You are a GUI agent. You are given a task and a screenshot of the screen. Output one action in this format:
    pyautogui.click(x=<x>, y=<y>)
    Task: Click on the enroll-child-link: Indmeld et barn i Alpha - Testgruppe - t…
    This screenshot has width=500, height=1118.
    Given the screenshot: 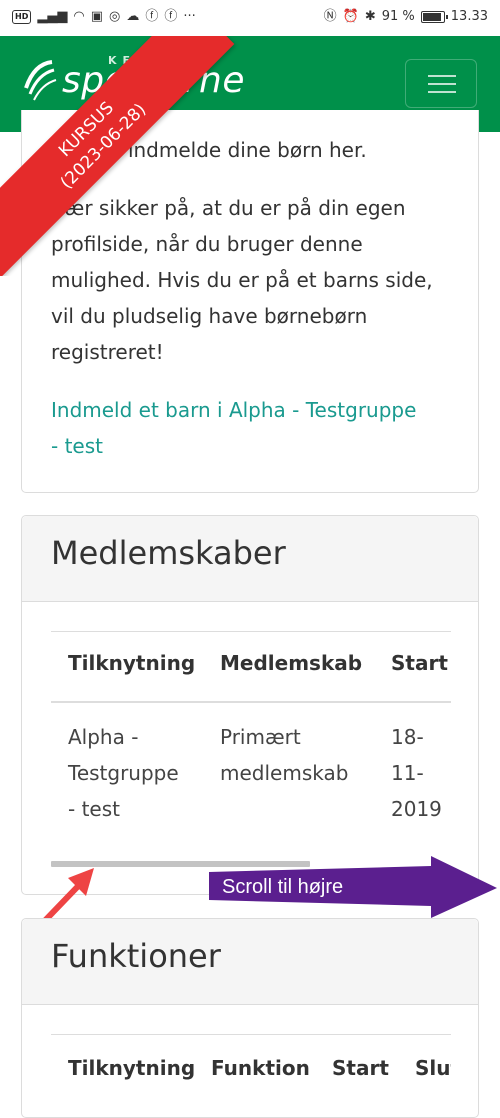 What is the action you would take?
    pyautogui.click(x=233, y=428)
    